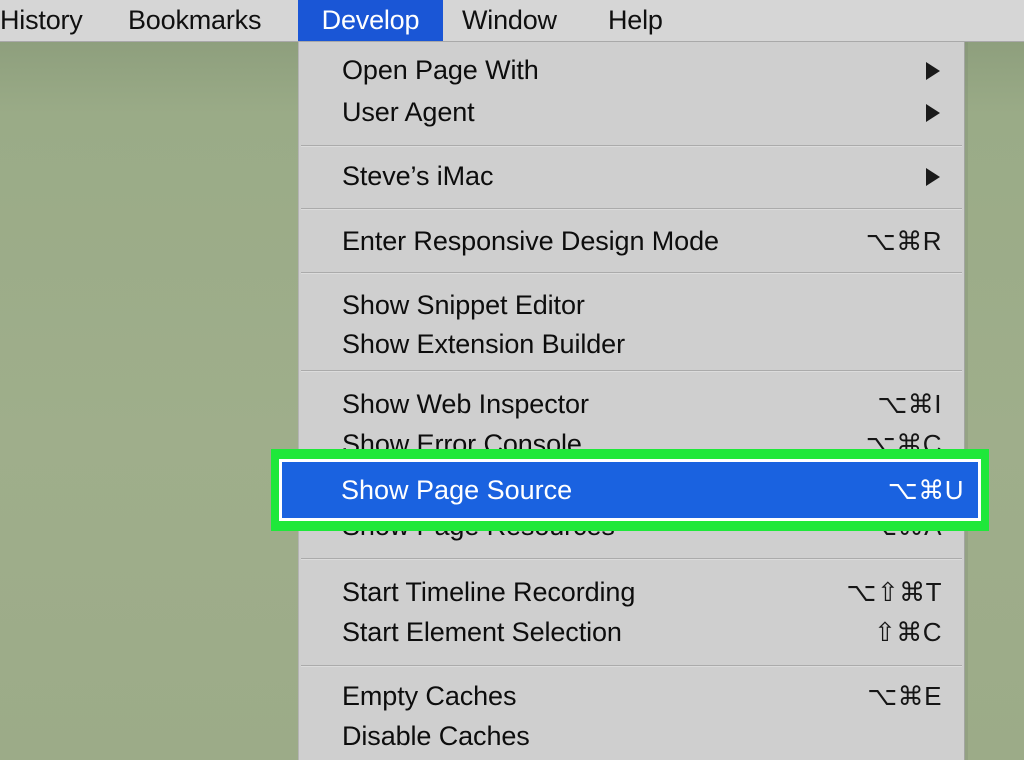 The width and height of the screenshot is (1024, 760). I want to click on menubar-item-develop: Develop, so click(370, 20).